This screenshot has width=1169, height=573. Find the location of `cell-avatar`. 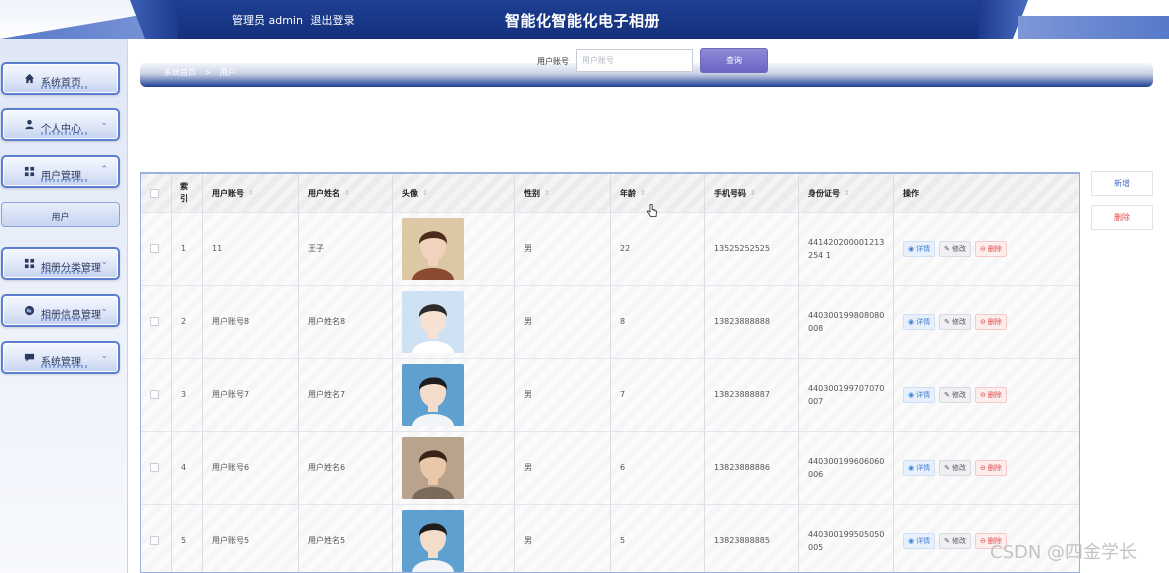

cell-avatar is located at coordinates (454, 467).